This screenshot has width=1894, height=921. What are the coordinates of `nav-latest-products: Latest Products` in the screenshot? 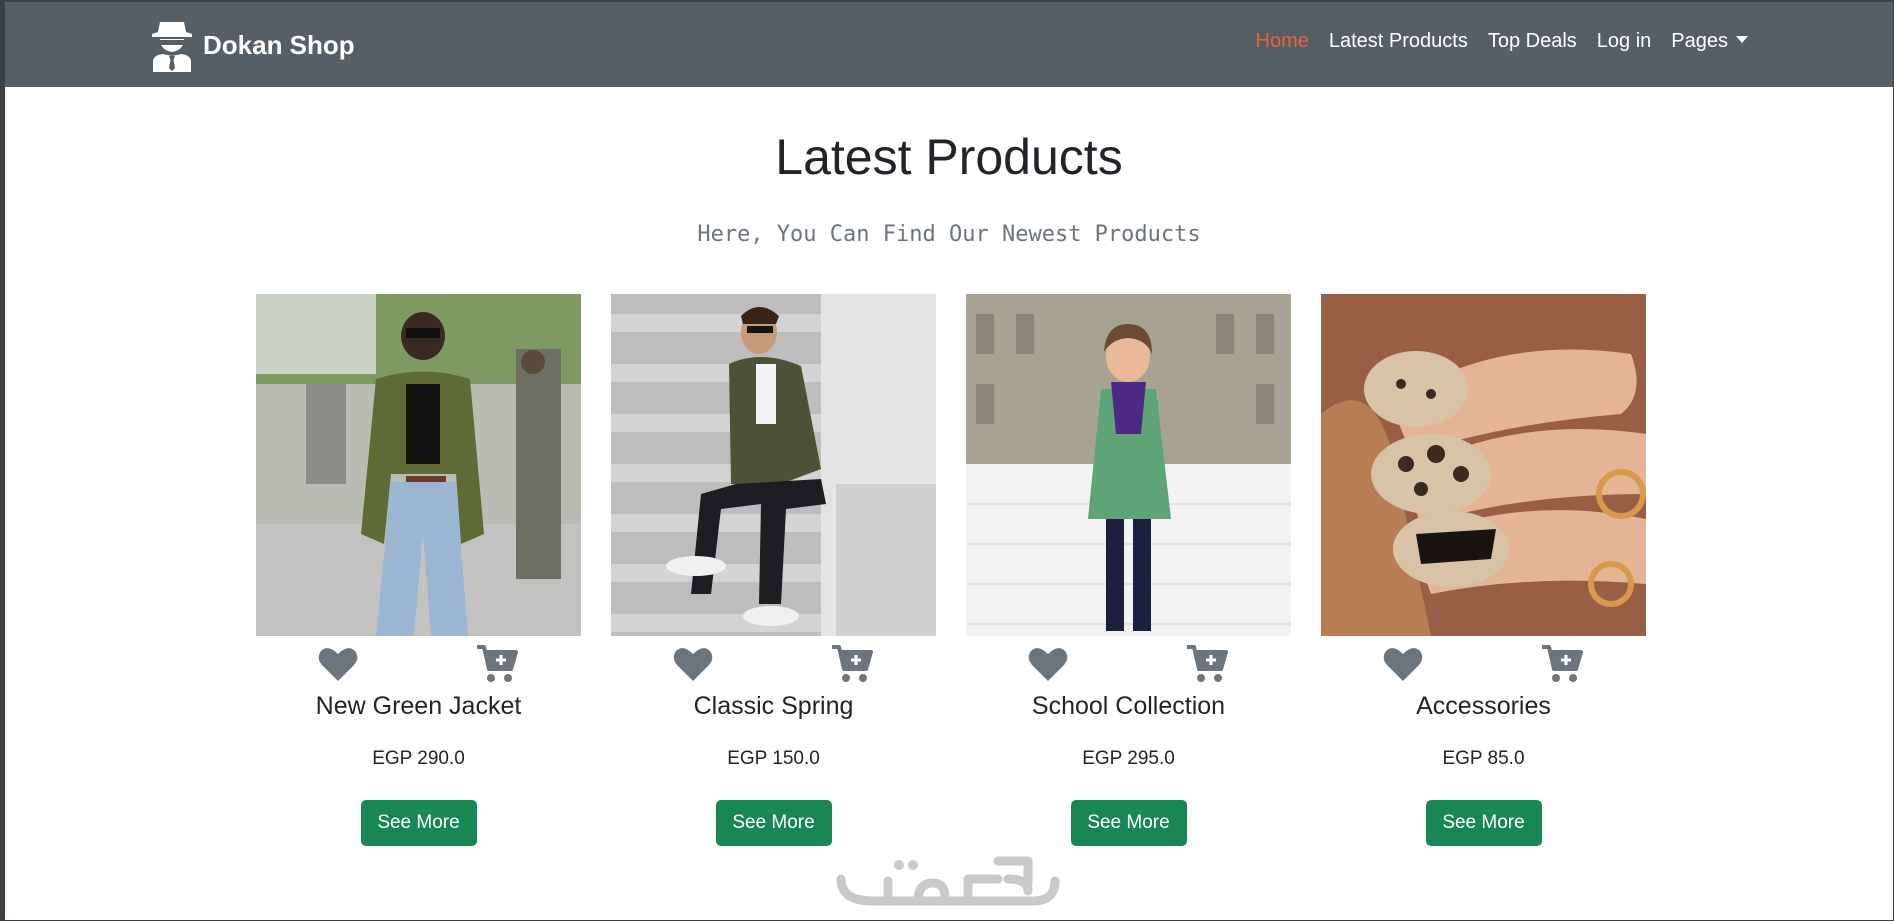 It's located at (1398, 41).